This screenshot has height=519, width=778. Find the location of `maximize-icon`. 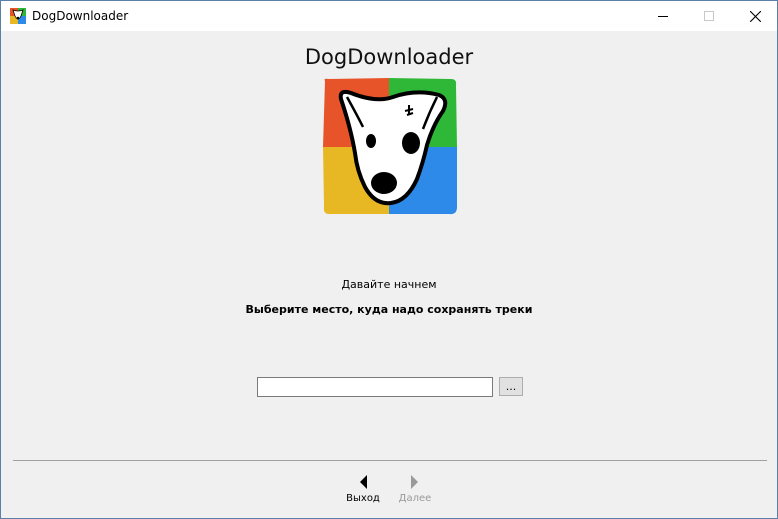

maximize-icon is located at coordinates (709, 16).